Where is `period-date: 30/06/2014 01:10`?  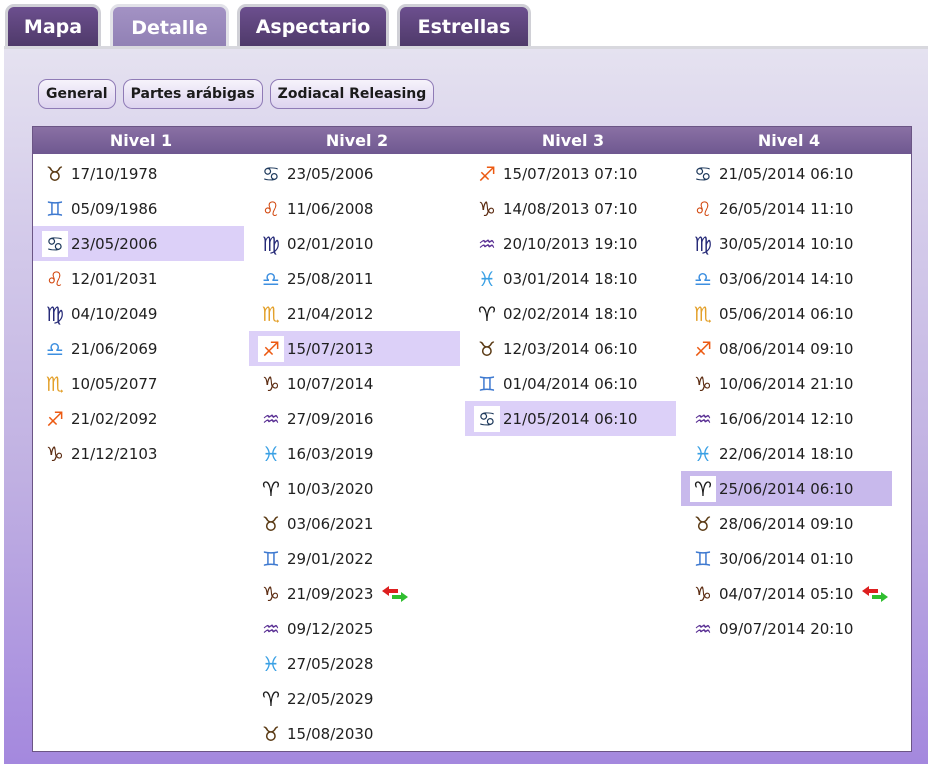
period-date: 30/06/2014 01:10 is located at coordinates (786, 558).